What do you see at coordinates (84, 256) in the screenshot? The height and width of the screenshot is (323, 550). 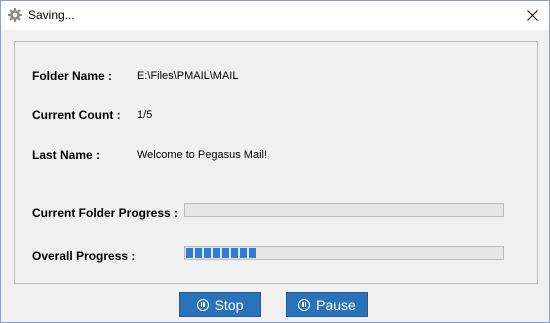 I see `overall-progress-label: Overall Progress :` at bounding box center [84, 256].